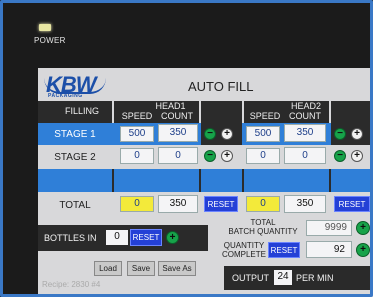 The height and width of the screenshot is (297, 373). I want to click on head2-total-speed: 0, so click(263, 204).